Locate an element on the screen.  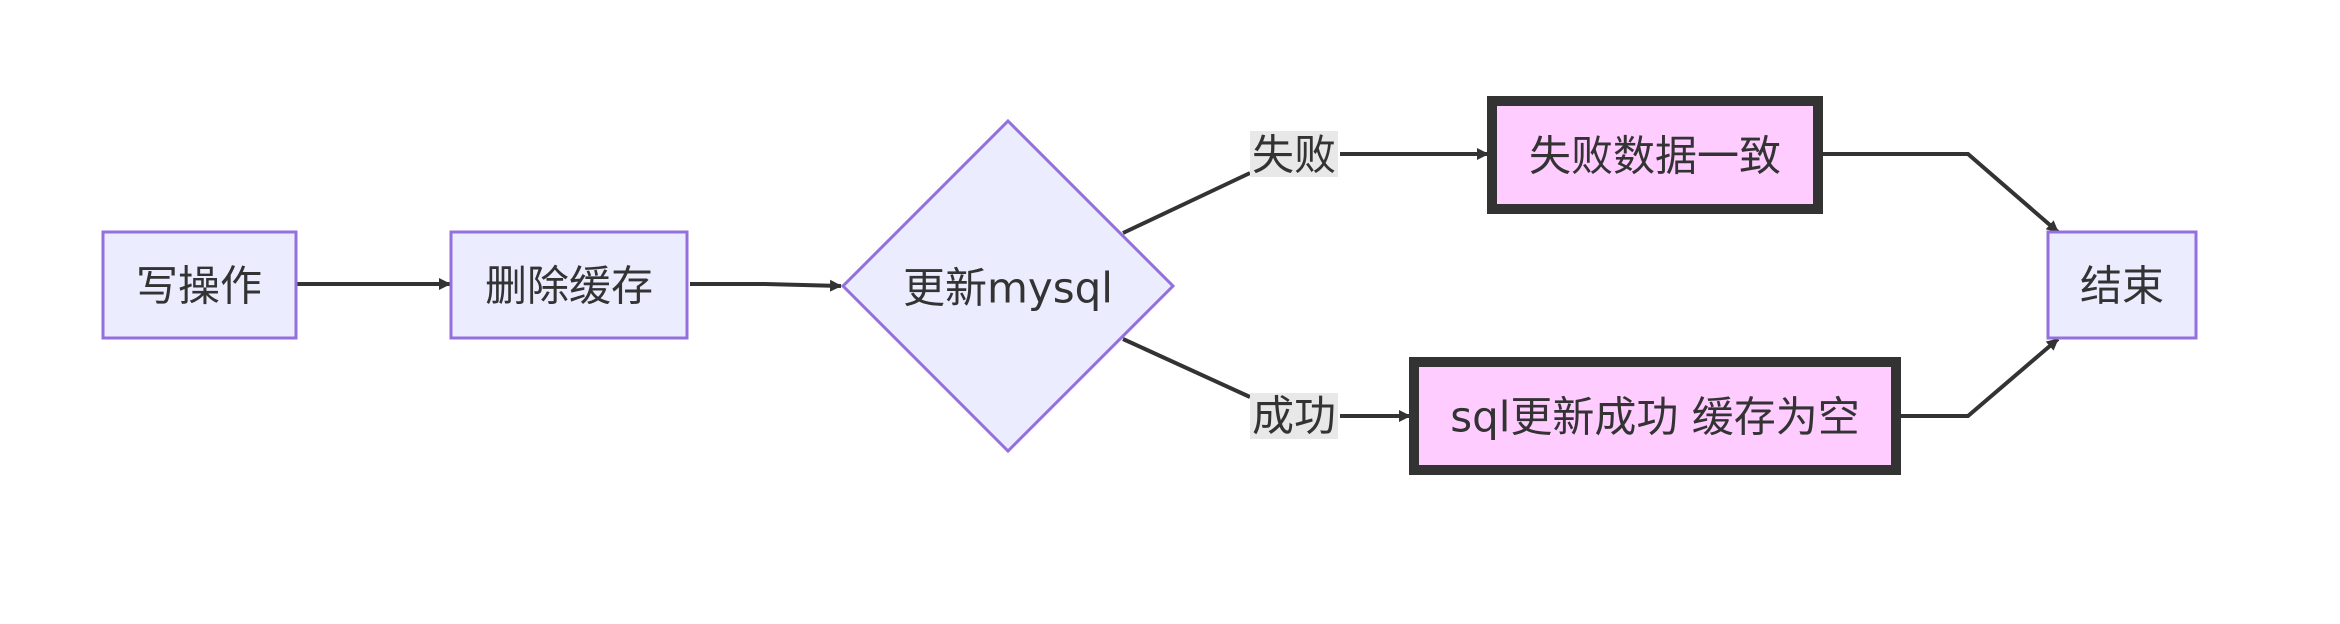
node-update-mysql-label: 更新mysql is located at coordinates (1008, 288).